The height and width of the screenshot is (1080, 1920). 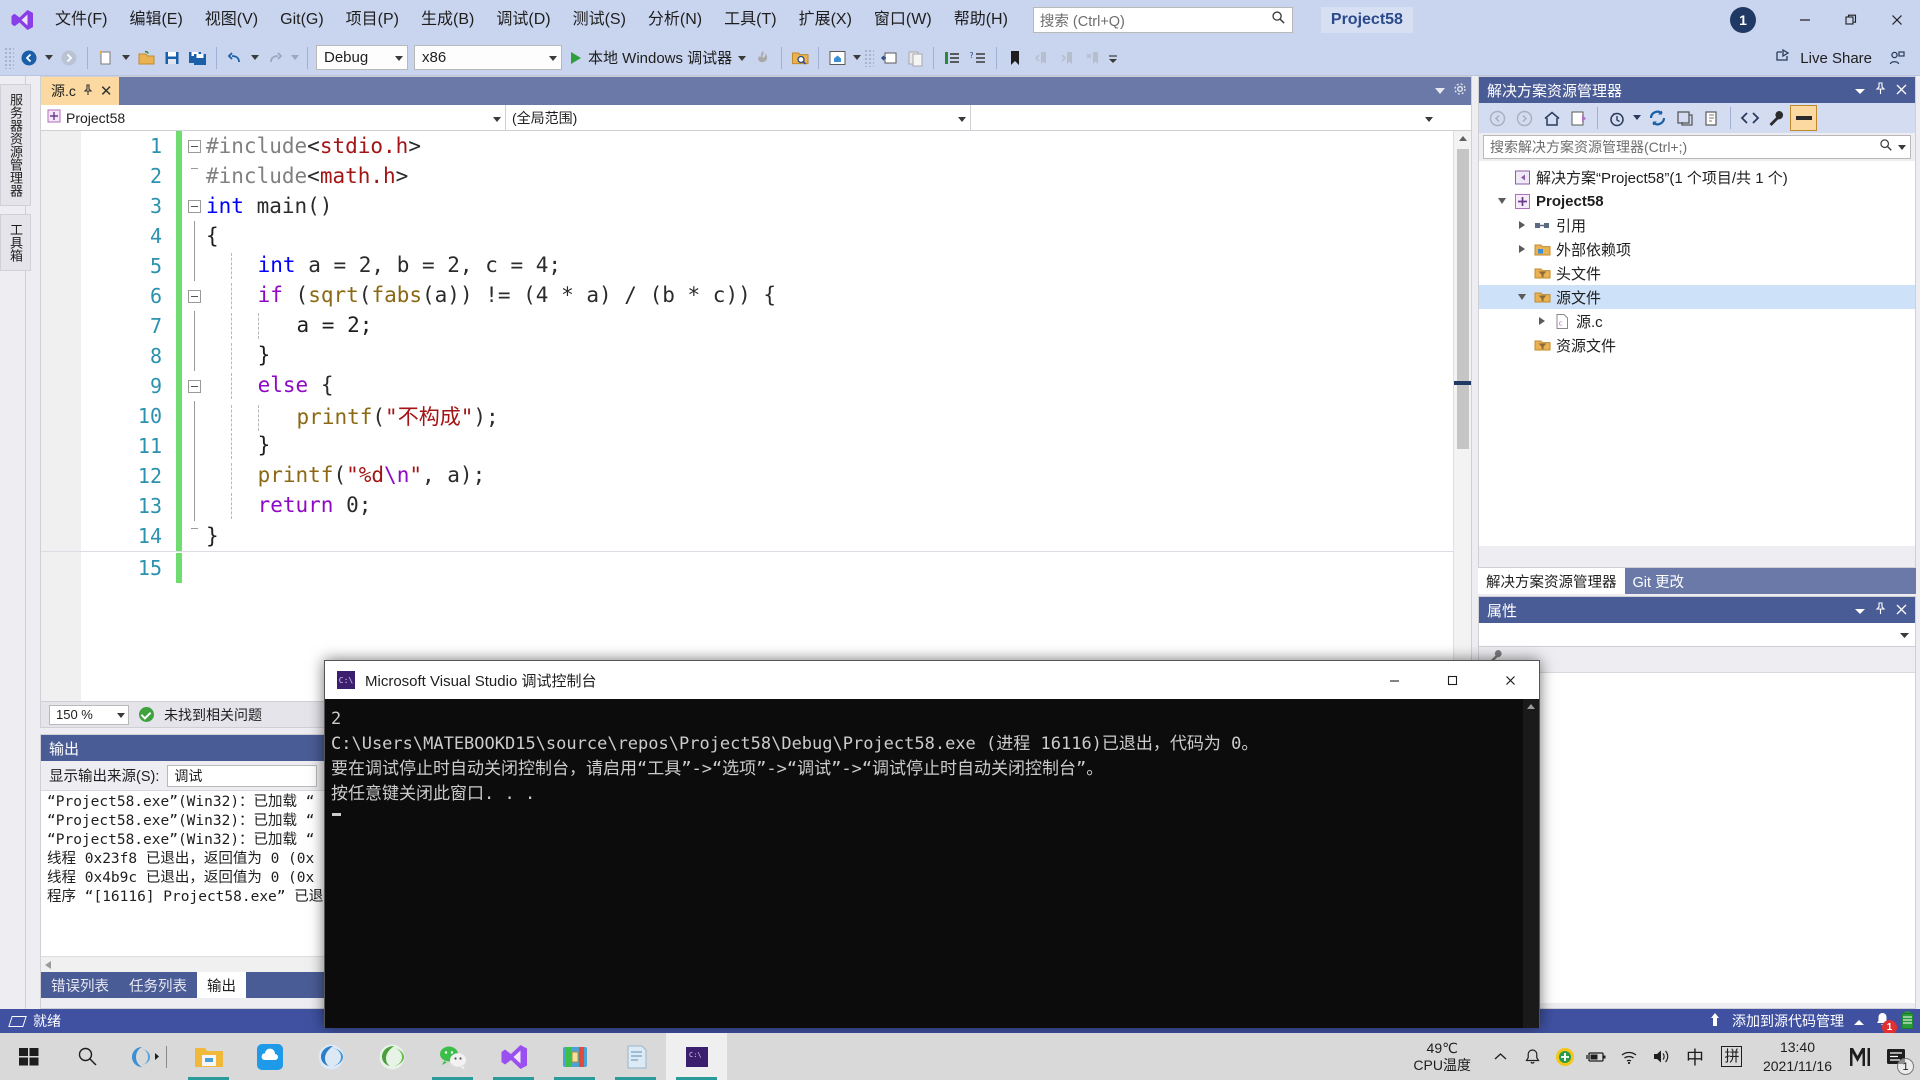 What do you see at coordinates (1551, 118) in the screenshot?
I see `se-home-icon` at bounding box center [1551, 118].